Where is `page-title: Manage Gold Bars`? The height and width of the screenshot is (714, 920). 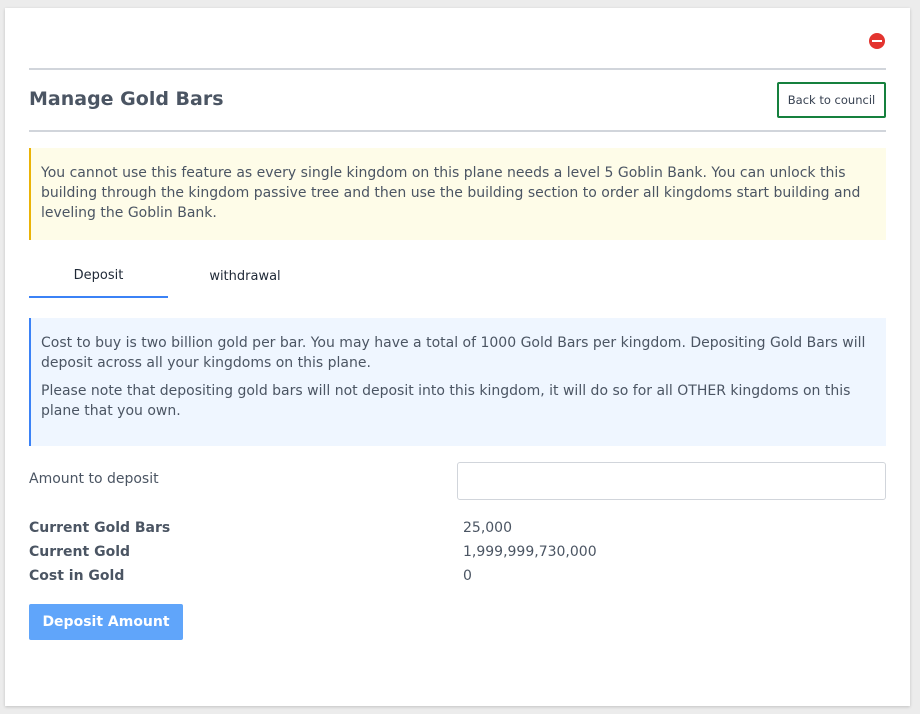 page-title: Manage Gold Bars is located at coordinates (126, 99).